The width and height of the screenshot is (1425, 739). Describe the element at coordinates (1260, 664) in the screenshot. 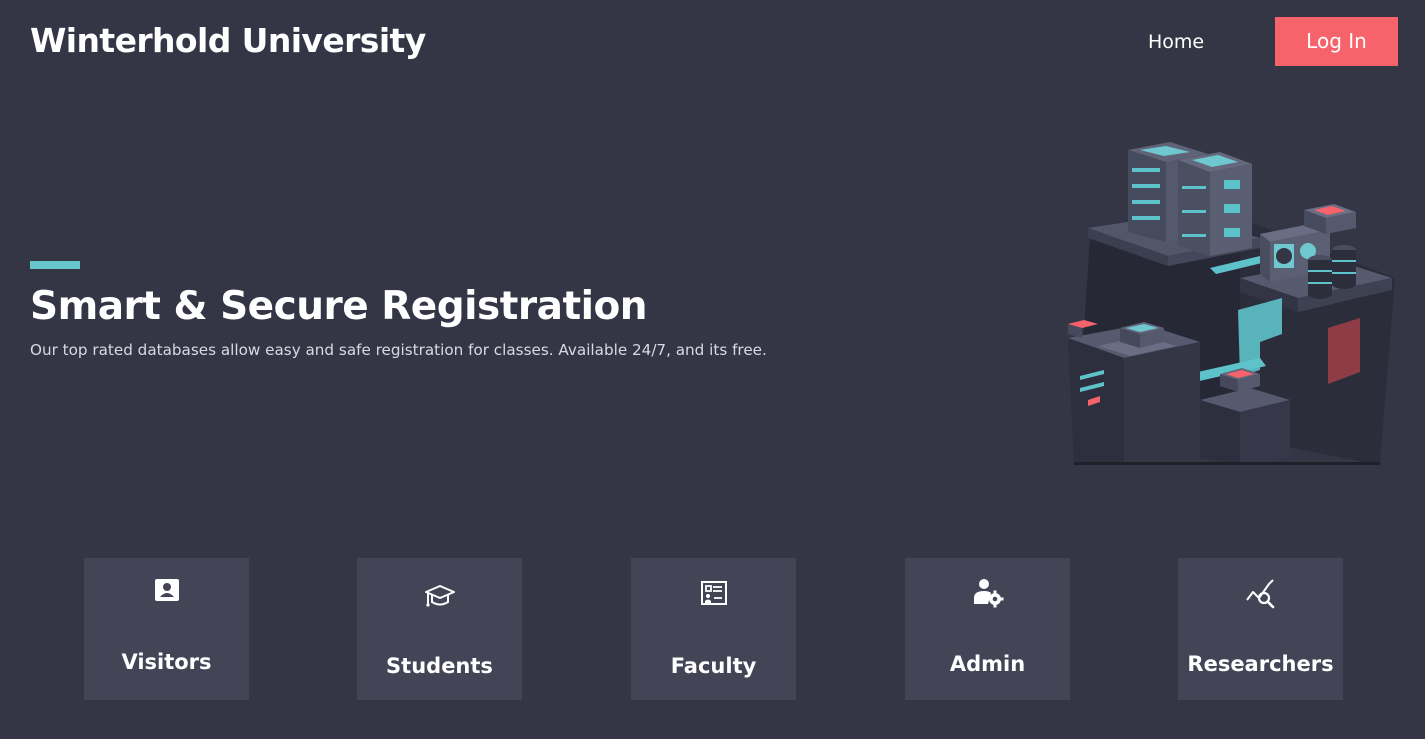

I see `card-label: Researchers` at that location.